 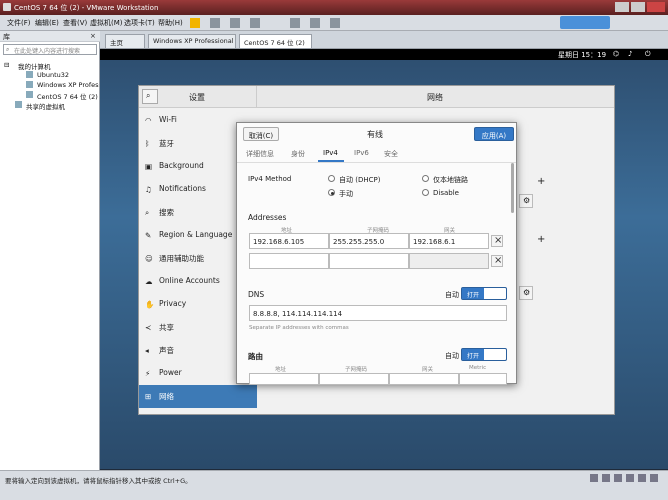 I want to click on addresses-label: Addresses, so click(x=267, y=217).